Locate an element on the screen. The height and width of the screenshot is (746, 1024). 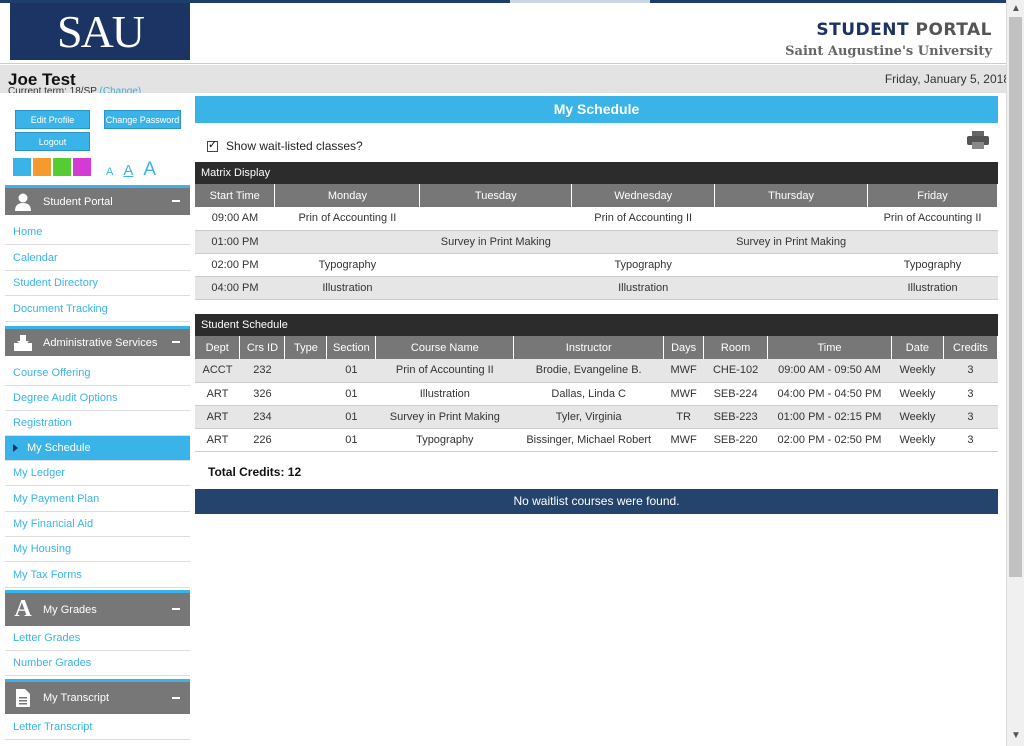
section-my-transcript: My Transcript is located at coordinates (97, 696).